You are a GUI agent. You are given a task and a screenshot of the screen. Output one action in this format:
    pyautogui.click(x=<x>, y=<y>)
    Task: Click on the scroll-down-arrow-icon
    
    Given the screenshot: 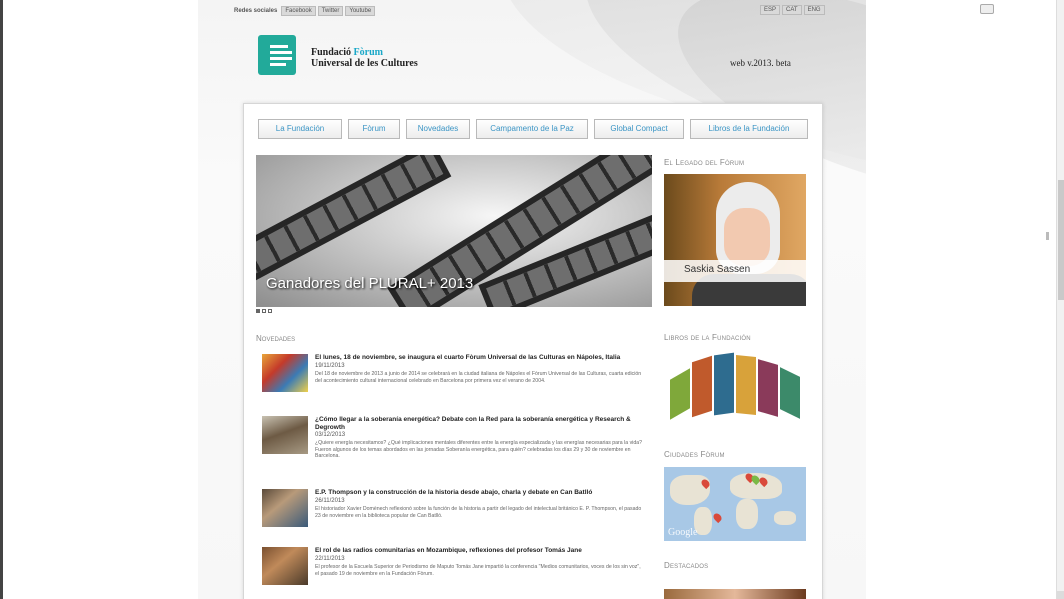 What is the action you would take?
    pyautogui.click(x=1060, y=595)
    